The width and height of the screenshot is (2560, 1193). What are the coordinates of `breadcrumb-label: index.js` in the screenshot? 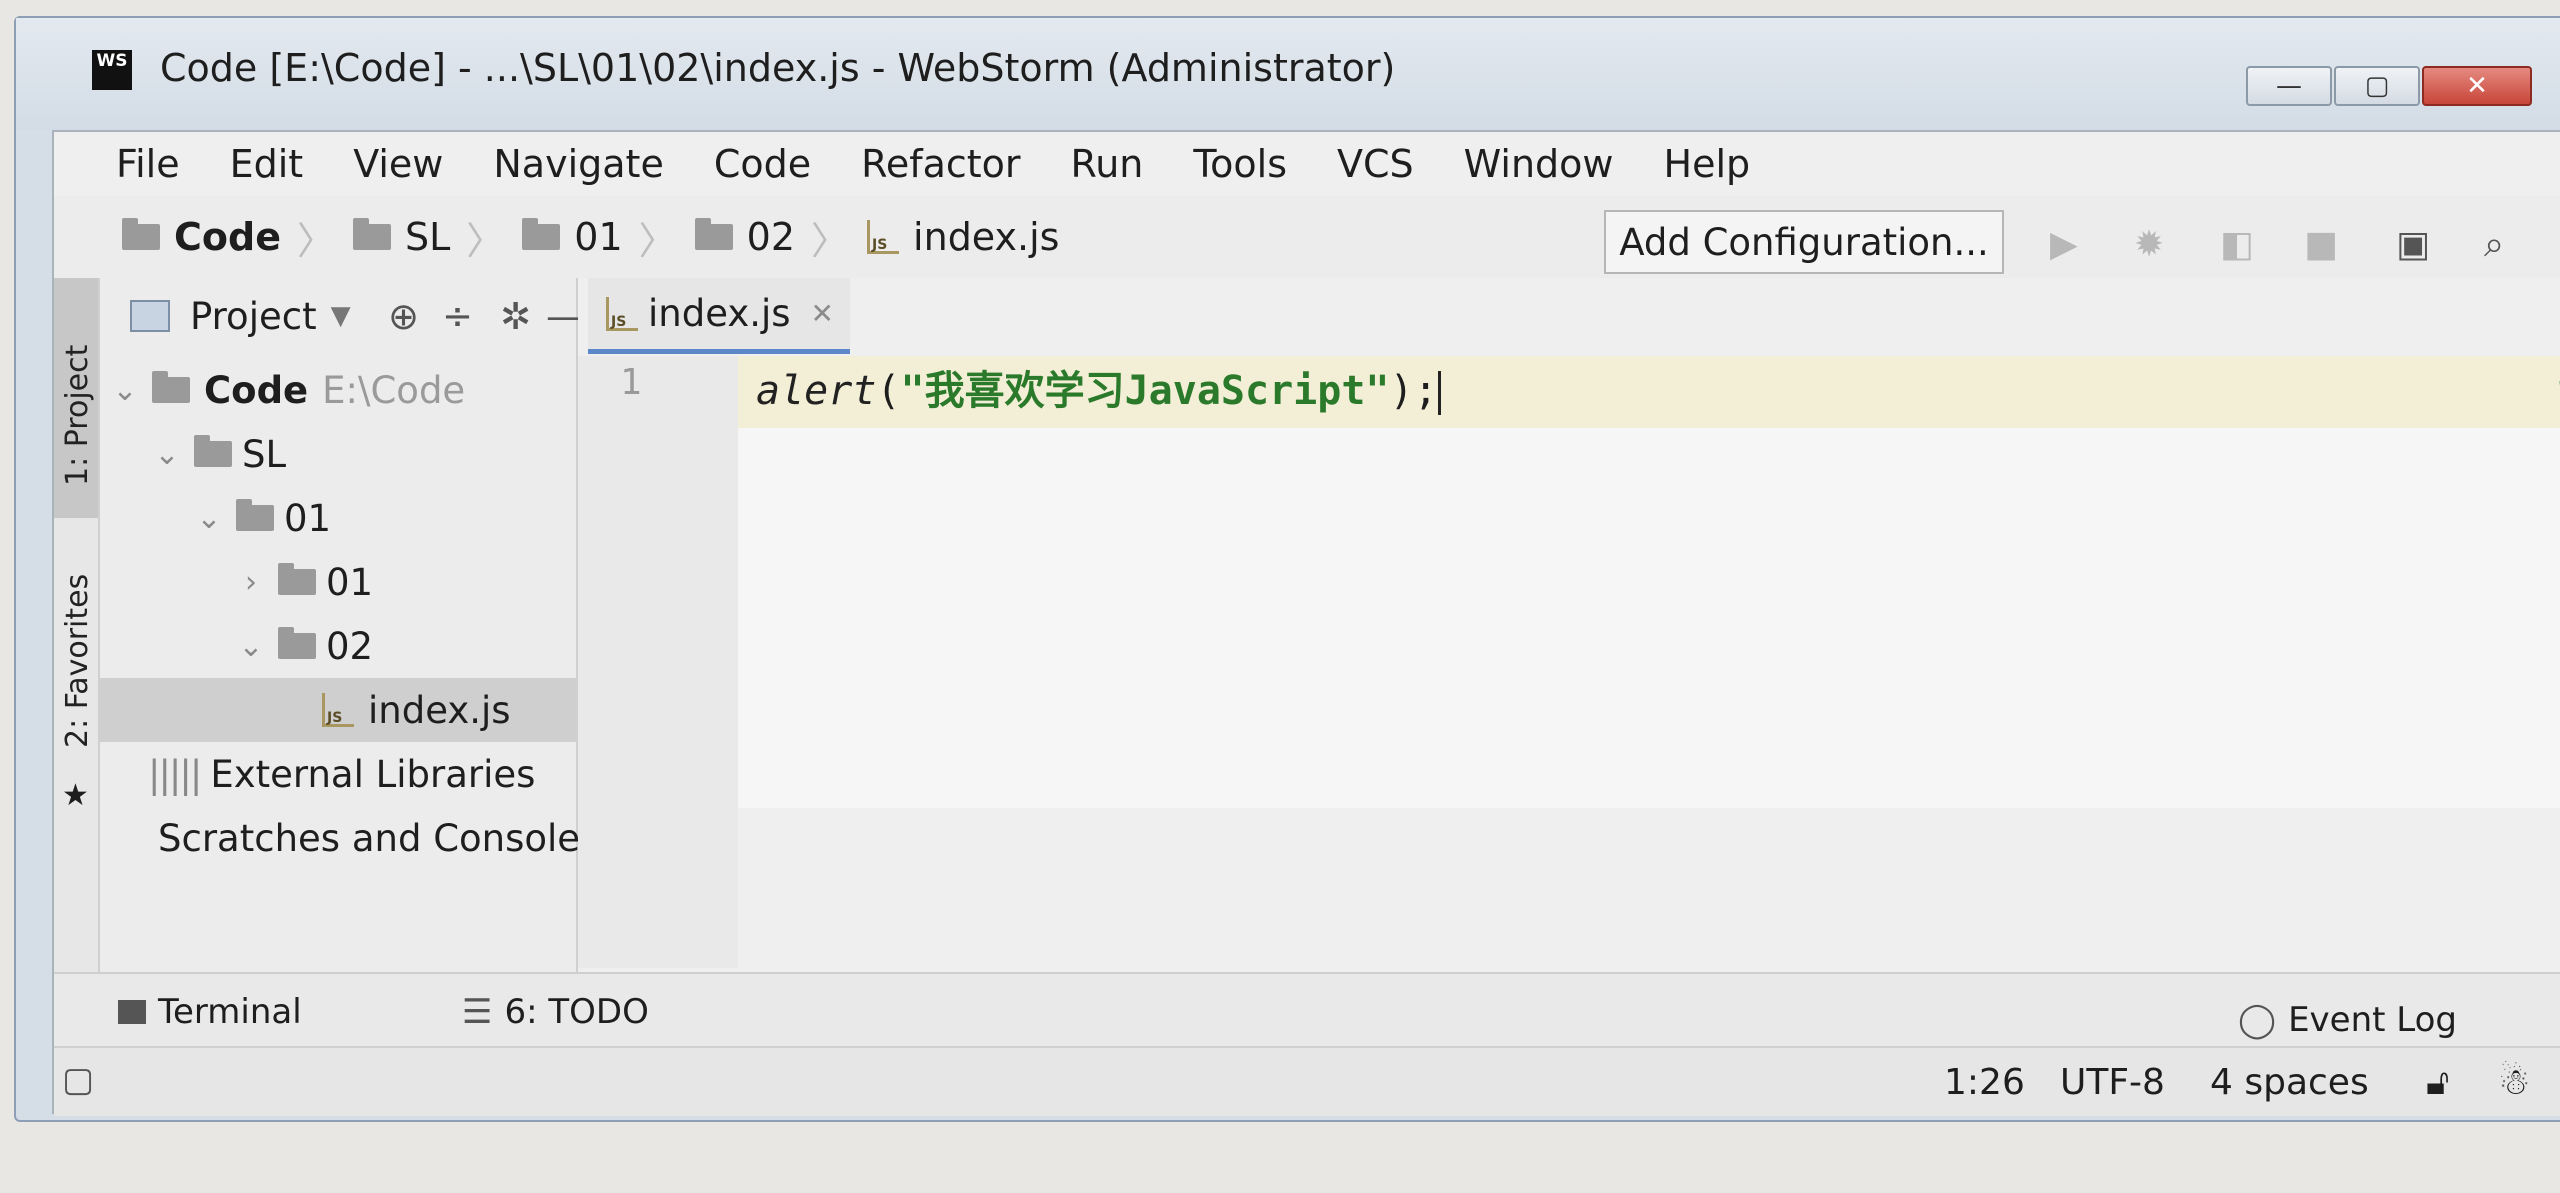 It's located at (986, 237).